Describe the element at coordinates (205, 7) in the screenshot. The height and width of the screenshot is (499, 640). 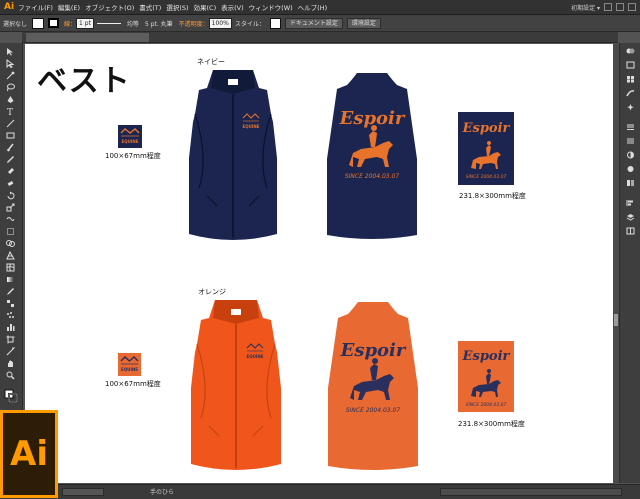
I see `menu-effect: 効果(C)` at that location.